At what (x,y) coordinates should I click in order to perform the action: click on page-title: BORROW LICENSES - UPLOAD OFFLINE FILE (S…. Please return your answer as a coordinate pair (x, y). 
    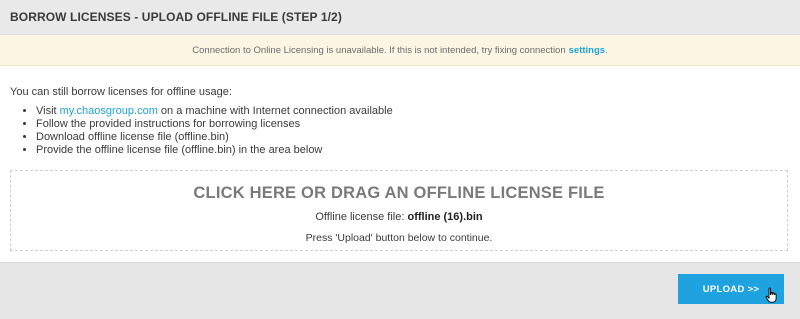
    Looking at the image, I should click on (176, 17).